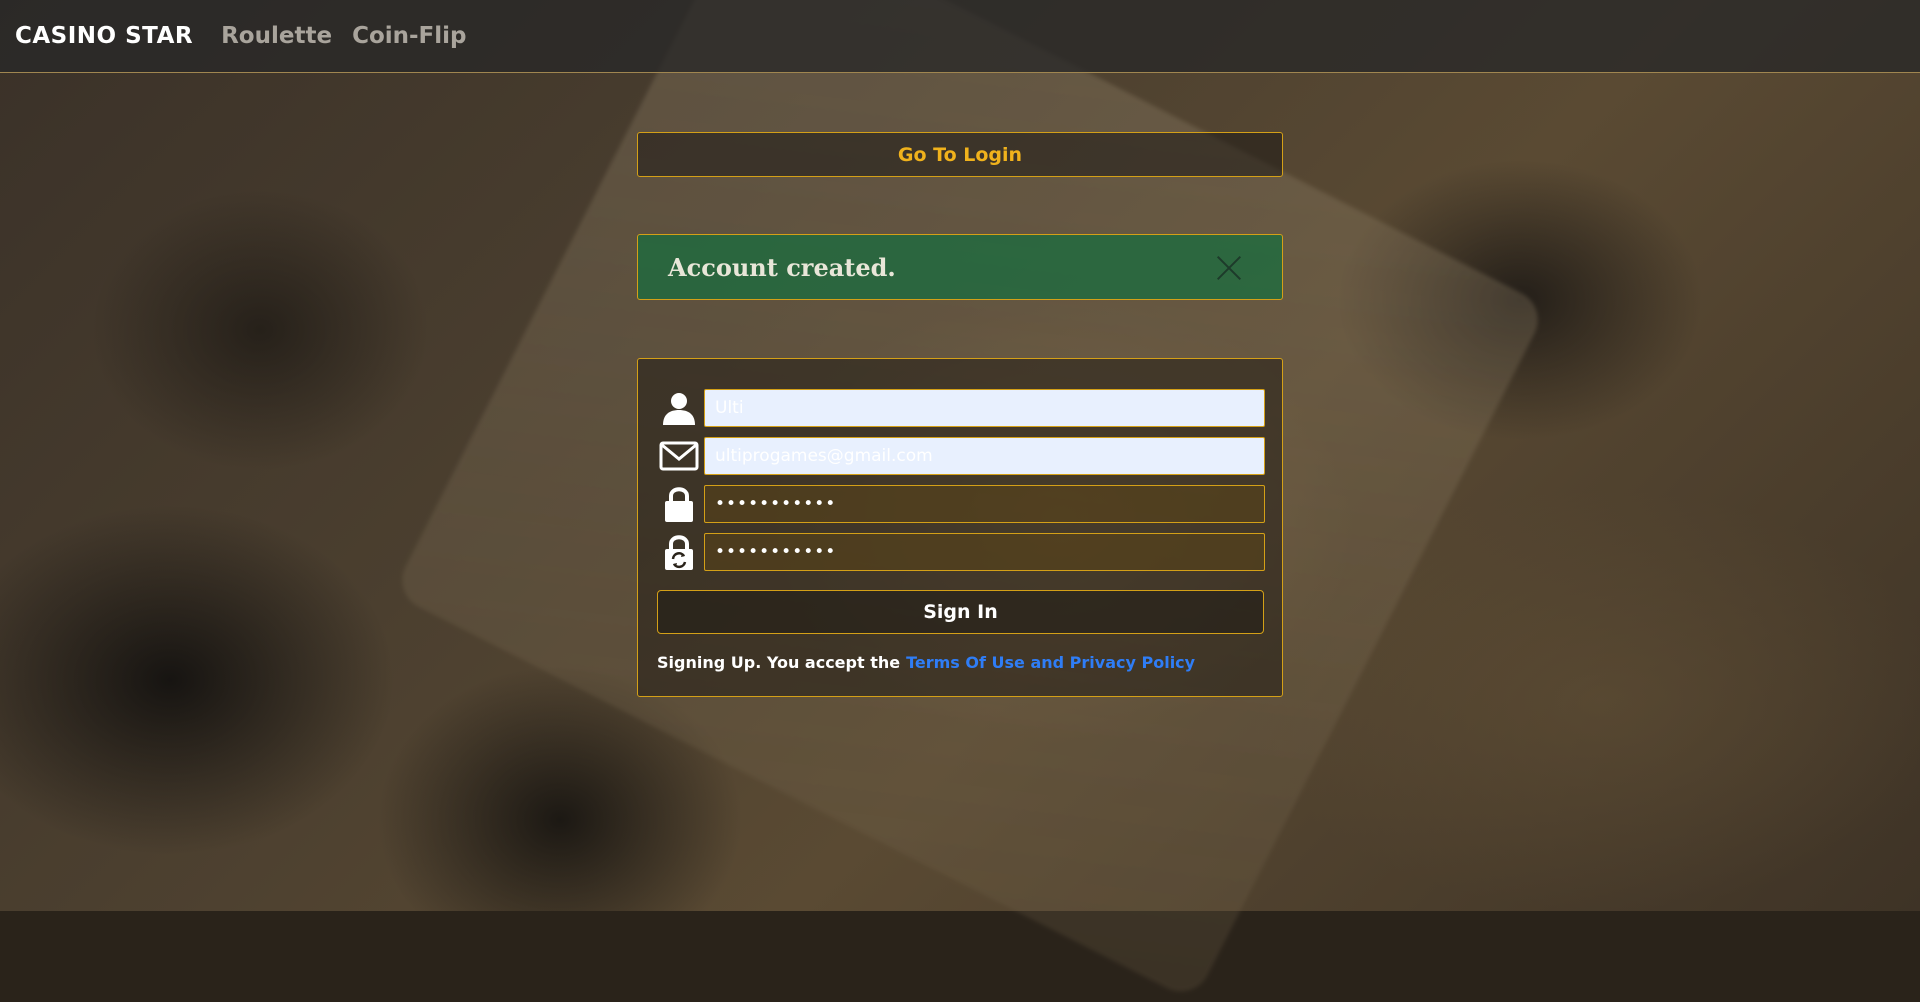 Image resolution: width=1920 pixels, height=1002 pixels. What do you see at coordinates (984, 552) in the screenshot?
I see `confirm-password-input` at bounding box center [984, 552].